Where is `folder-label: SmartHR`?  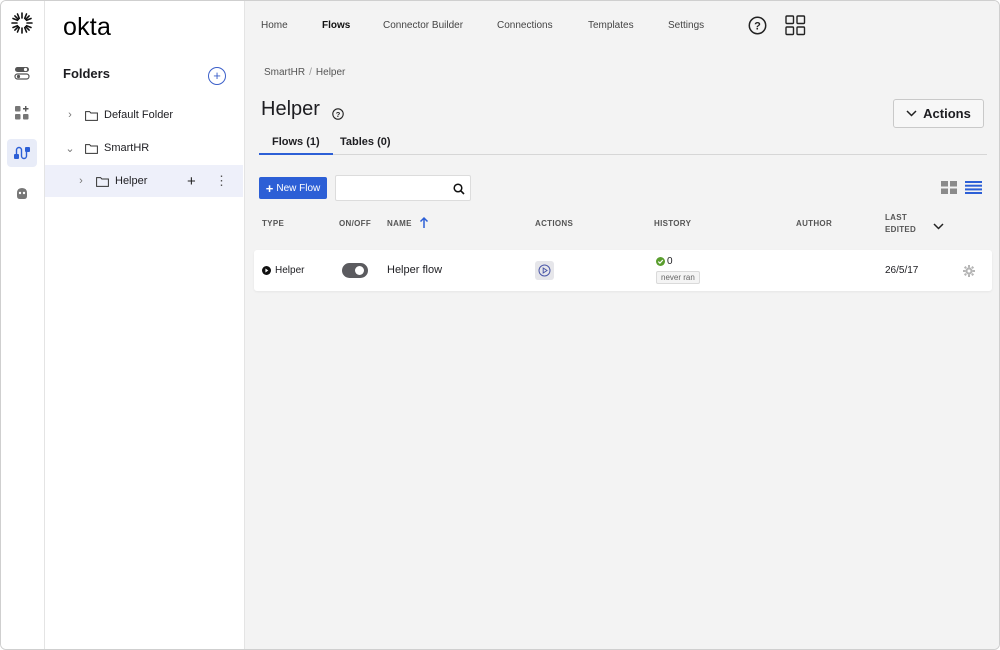
folder-label: SmartHR is located at coordinates (127, 148).